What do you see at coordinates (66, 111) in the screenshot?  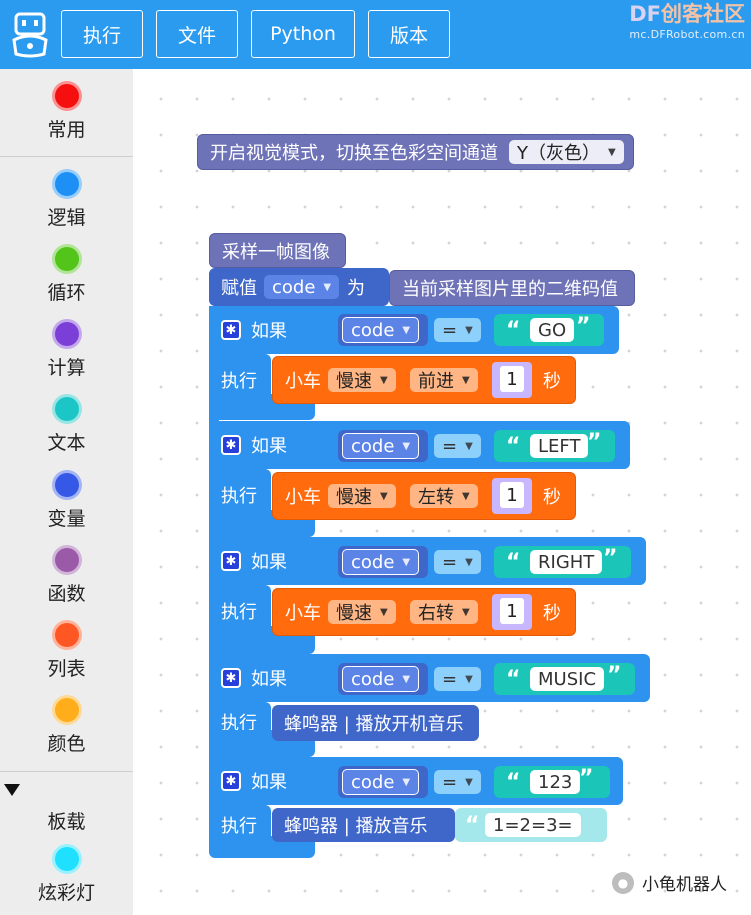 I see `category-common: 常用` at bounding box center [66, 111].